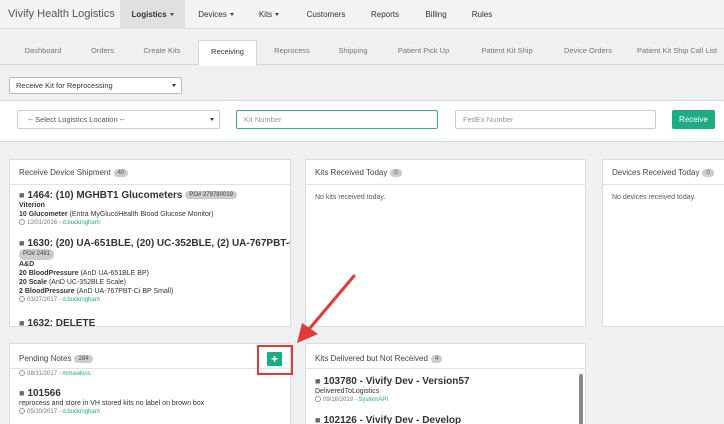 The image size is (724, 424). I want to click on annotation-arrow, so click(326, 308).